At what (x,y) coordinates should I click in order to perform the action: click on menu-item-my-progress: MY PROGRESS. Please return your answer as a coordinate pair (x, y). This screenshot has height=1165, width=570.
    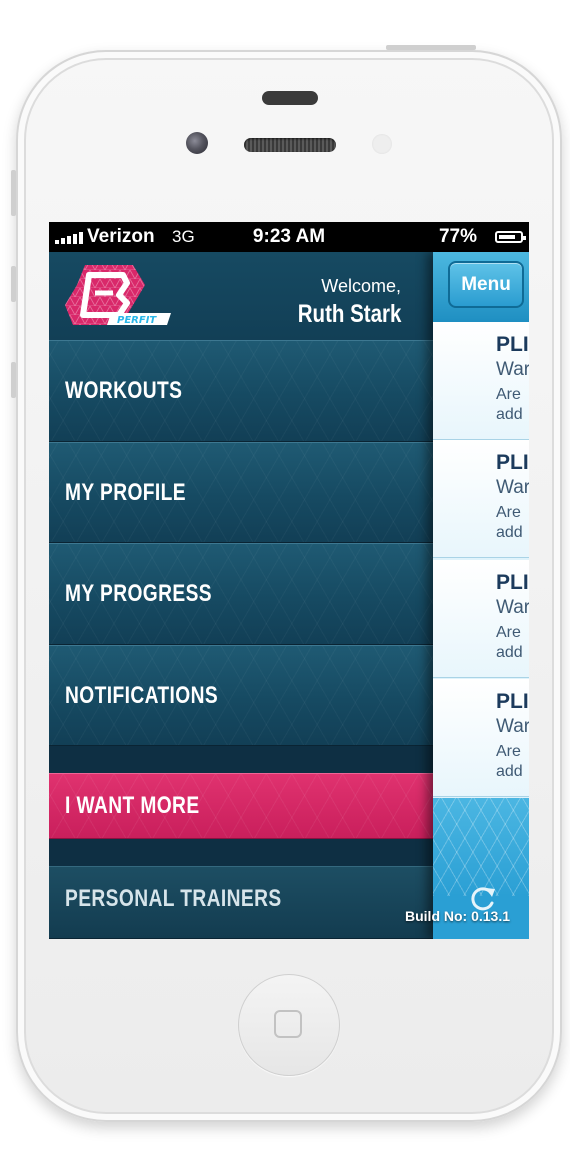
    Looking at the image, I should click on (241, 594).